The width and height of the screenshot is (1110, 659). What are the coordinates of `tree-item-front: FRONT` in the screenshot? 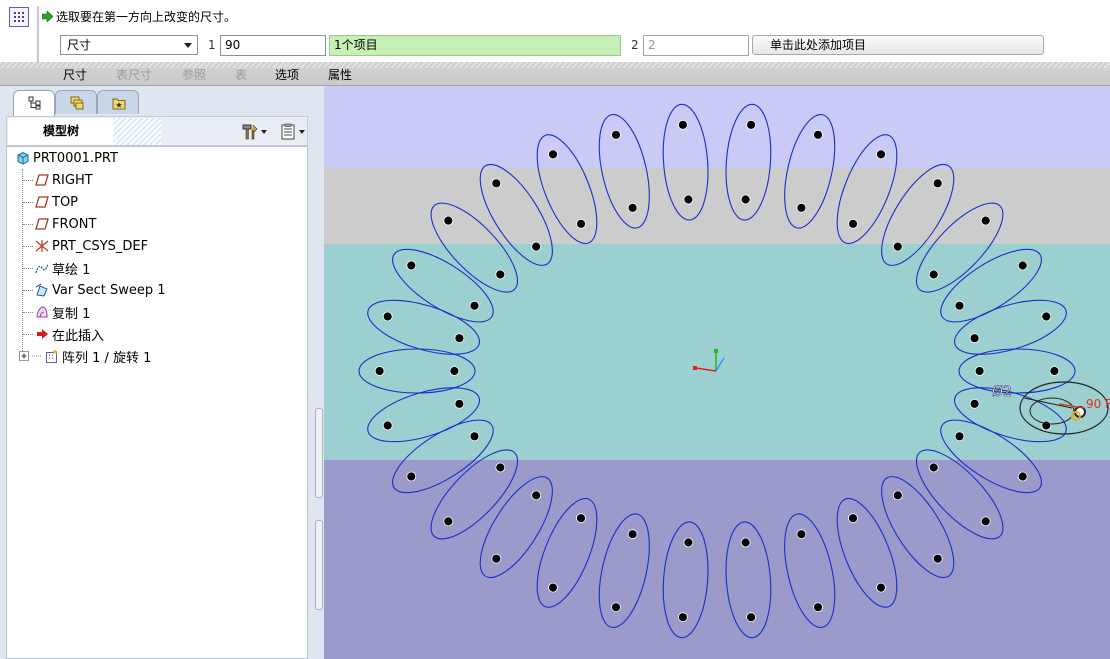 It's located at (65, 224).